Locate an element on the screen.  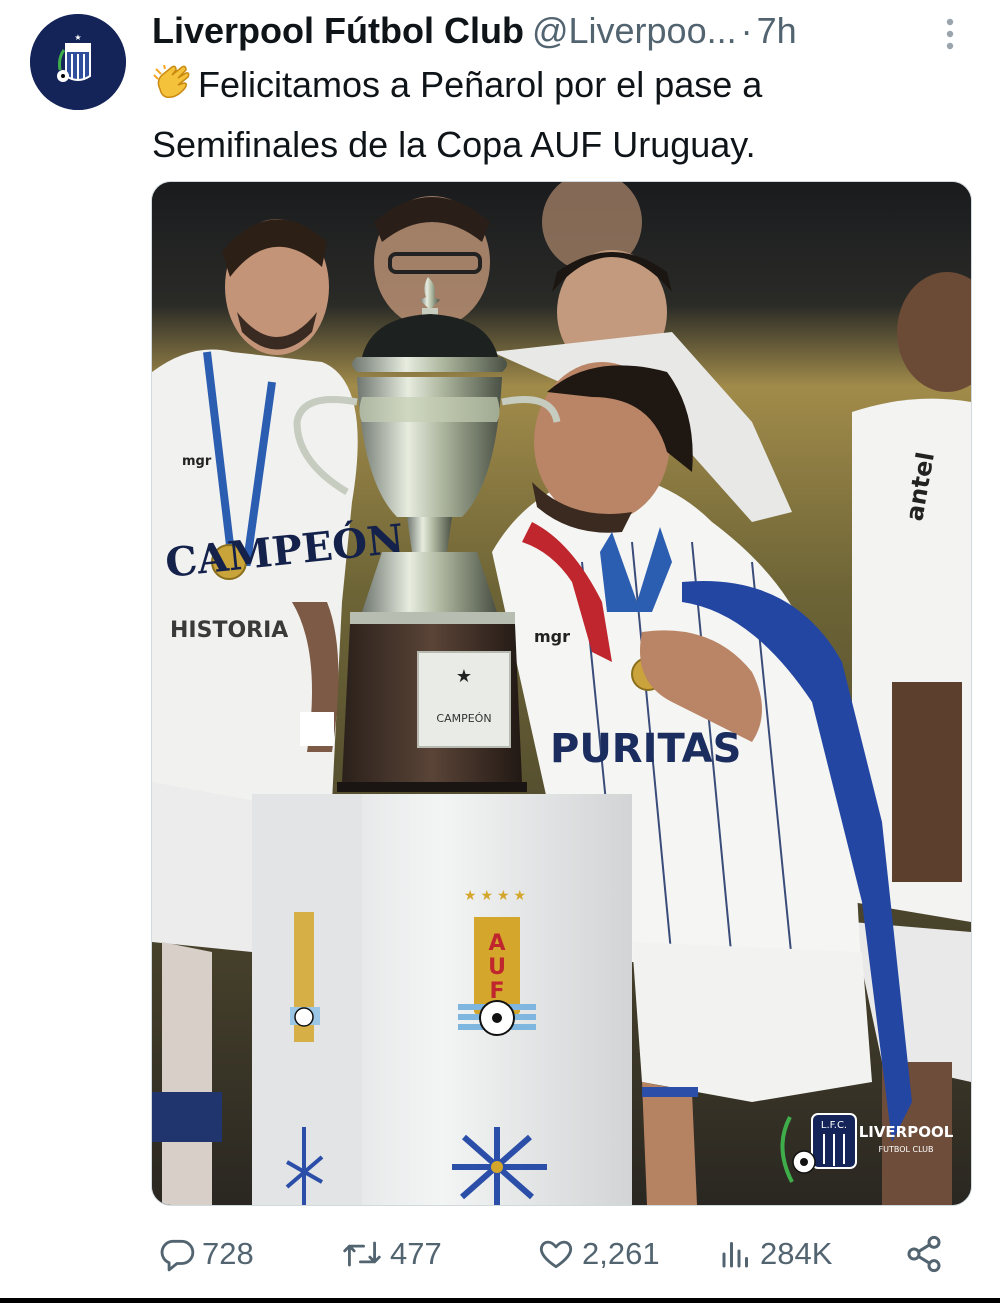
kit-brand-left: mgr is located at coordinates (197, 461).